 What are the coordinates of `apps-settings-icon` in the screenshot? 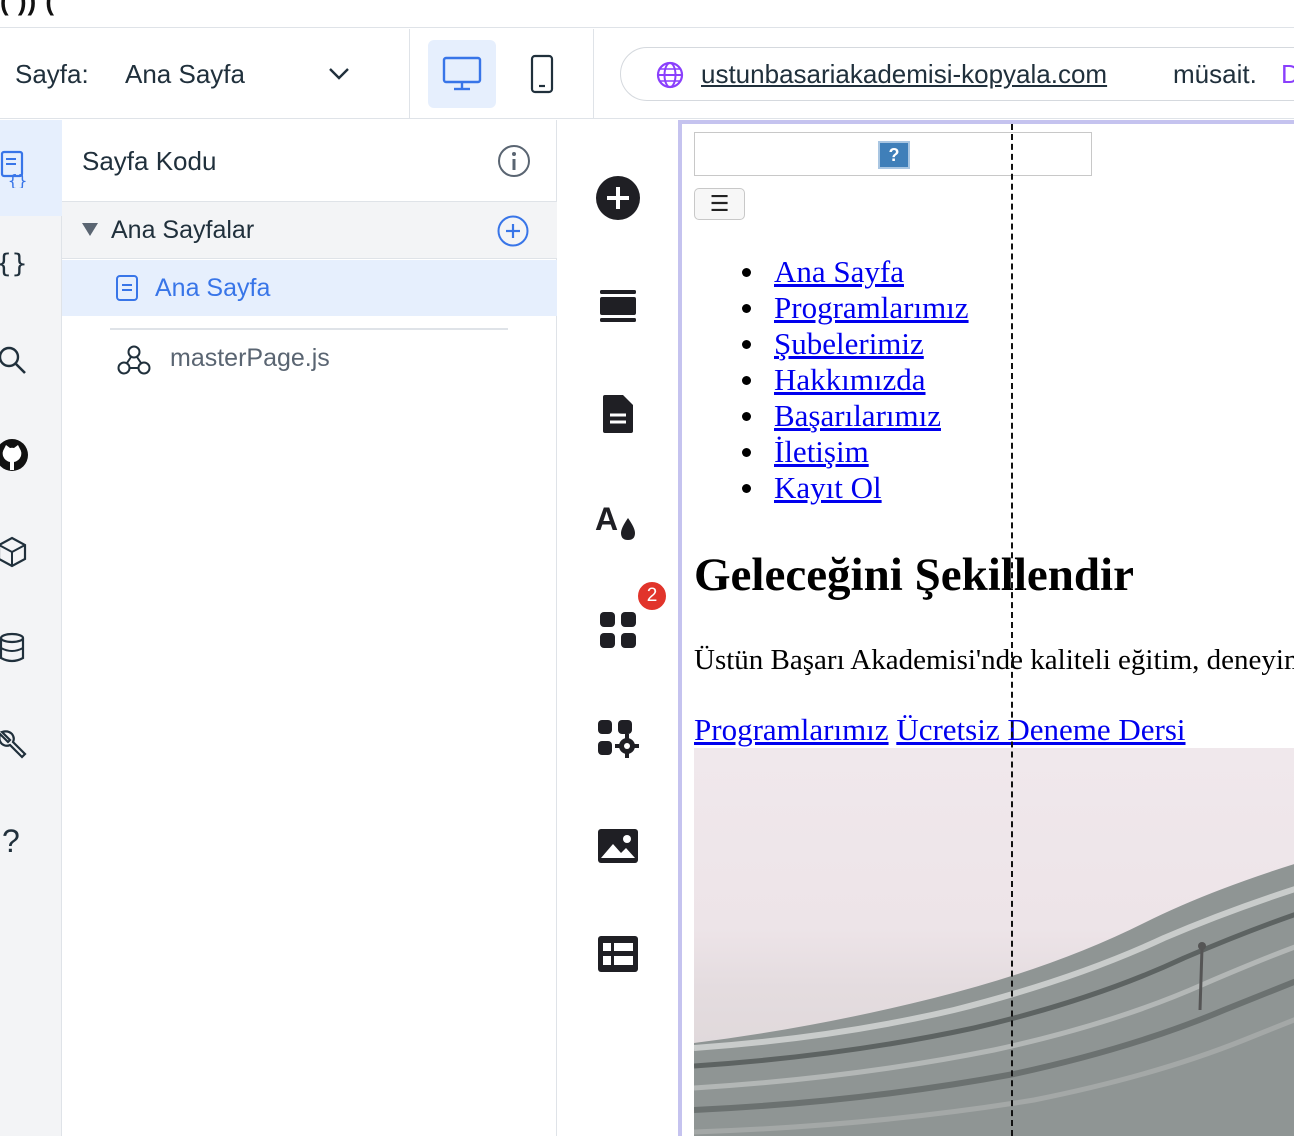 It's located at (618, 739).